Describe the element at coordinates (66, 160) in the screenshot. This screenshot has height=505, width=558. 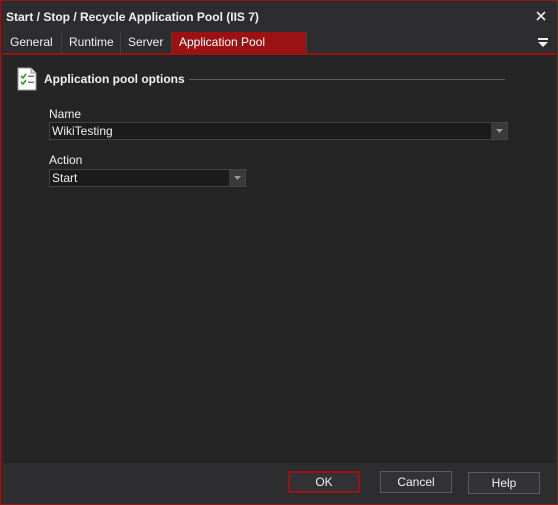
I see `action-label: Action` at that location.